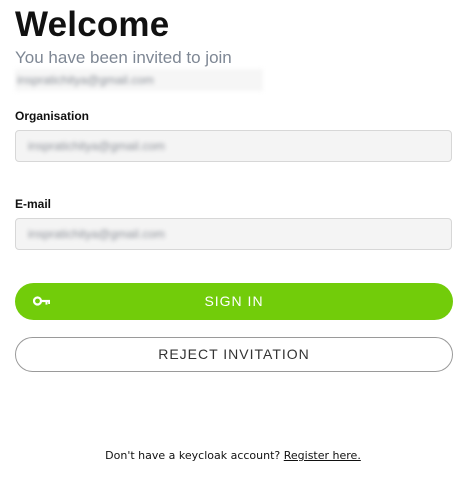  What do you see at coordinates (123, 57) in the screenshot?
I see `invite-subtitle: You have been invited to join` at bounding box center [123, 57].